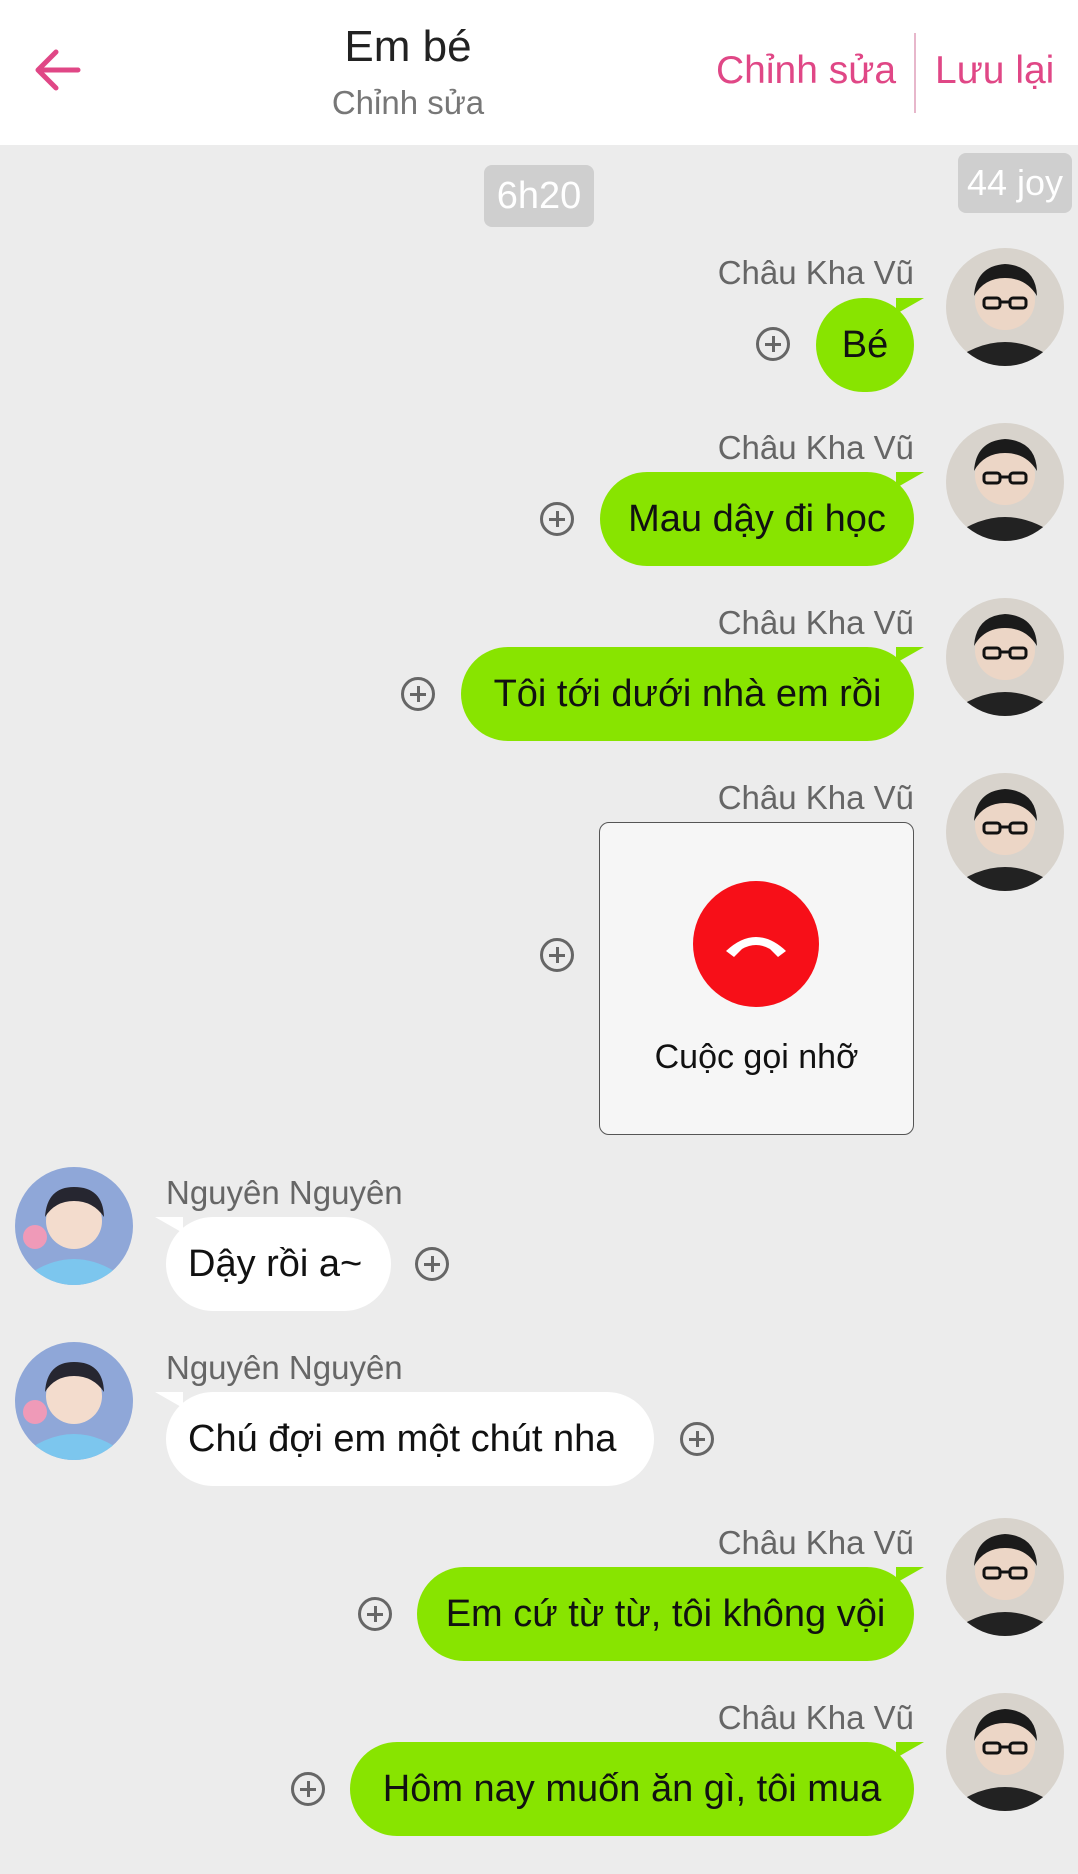  Describe the element at coordinates (539, 196) in the screenshot. I see `time-separator: 6h20` at that location.